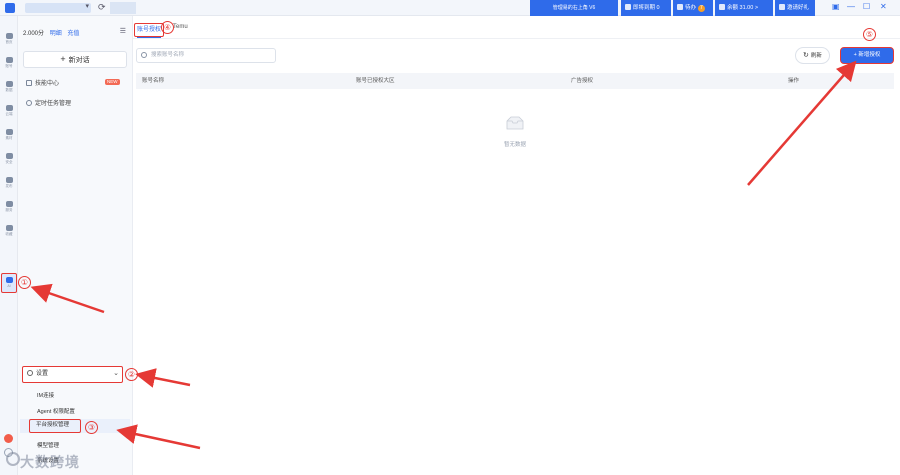 This screenshot has width=900, height=475. I want to click on empty-text: 暂无数据, so click(514, 145).